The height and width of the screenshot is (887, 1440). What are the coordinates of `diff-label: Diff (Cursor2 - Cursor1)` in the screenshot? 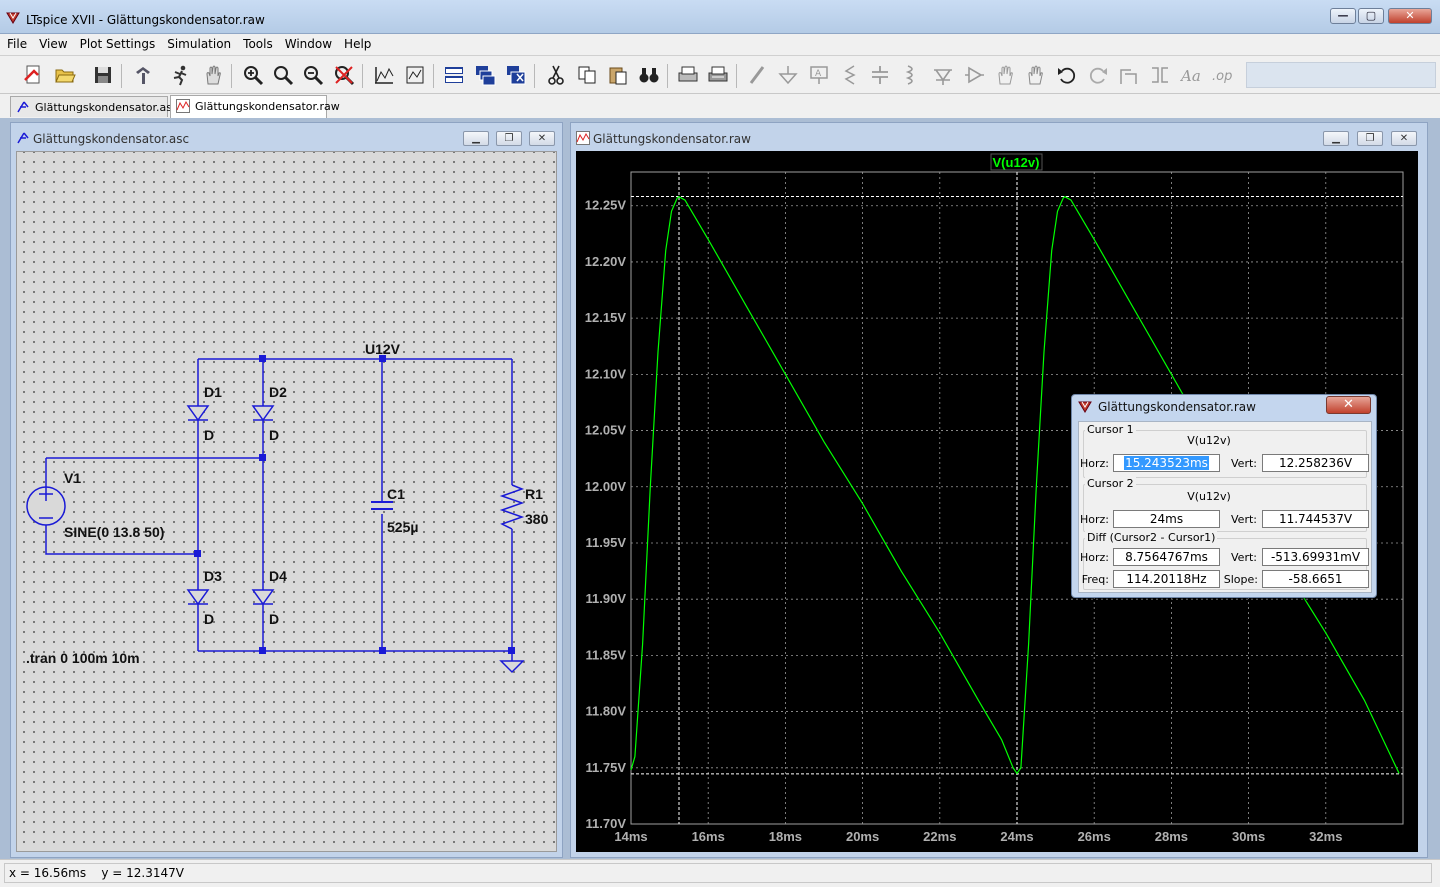 It's located at (1151, 537).